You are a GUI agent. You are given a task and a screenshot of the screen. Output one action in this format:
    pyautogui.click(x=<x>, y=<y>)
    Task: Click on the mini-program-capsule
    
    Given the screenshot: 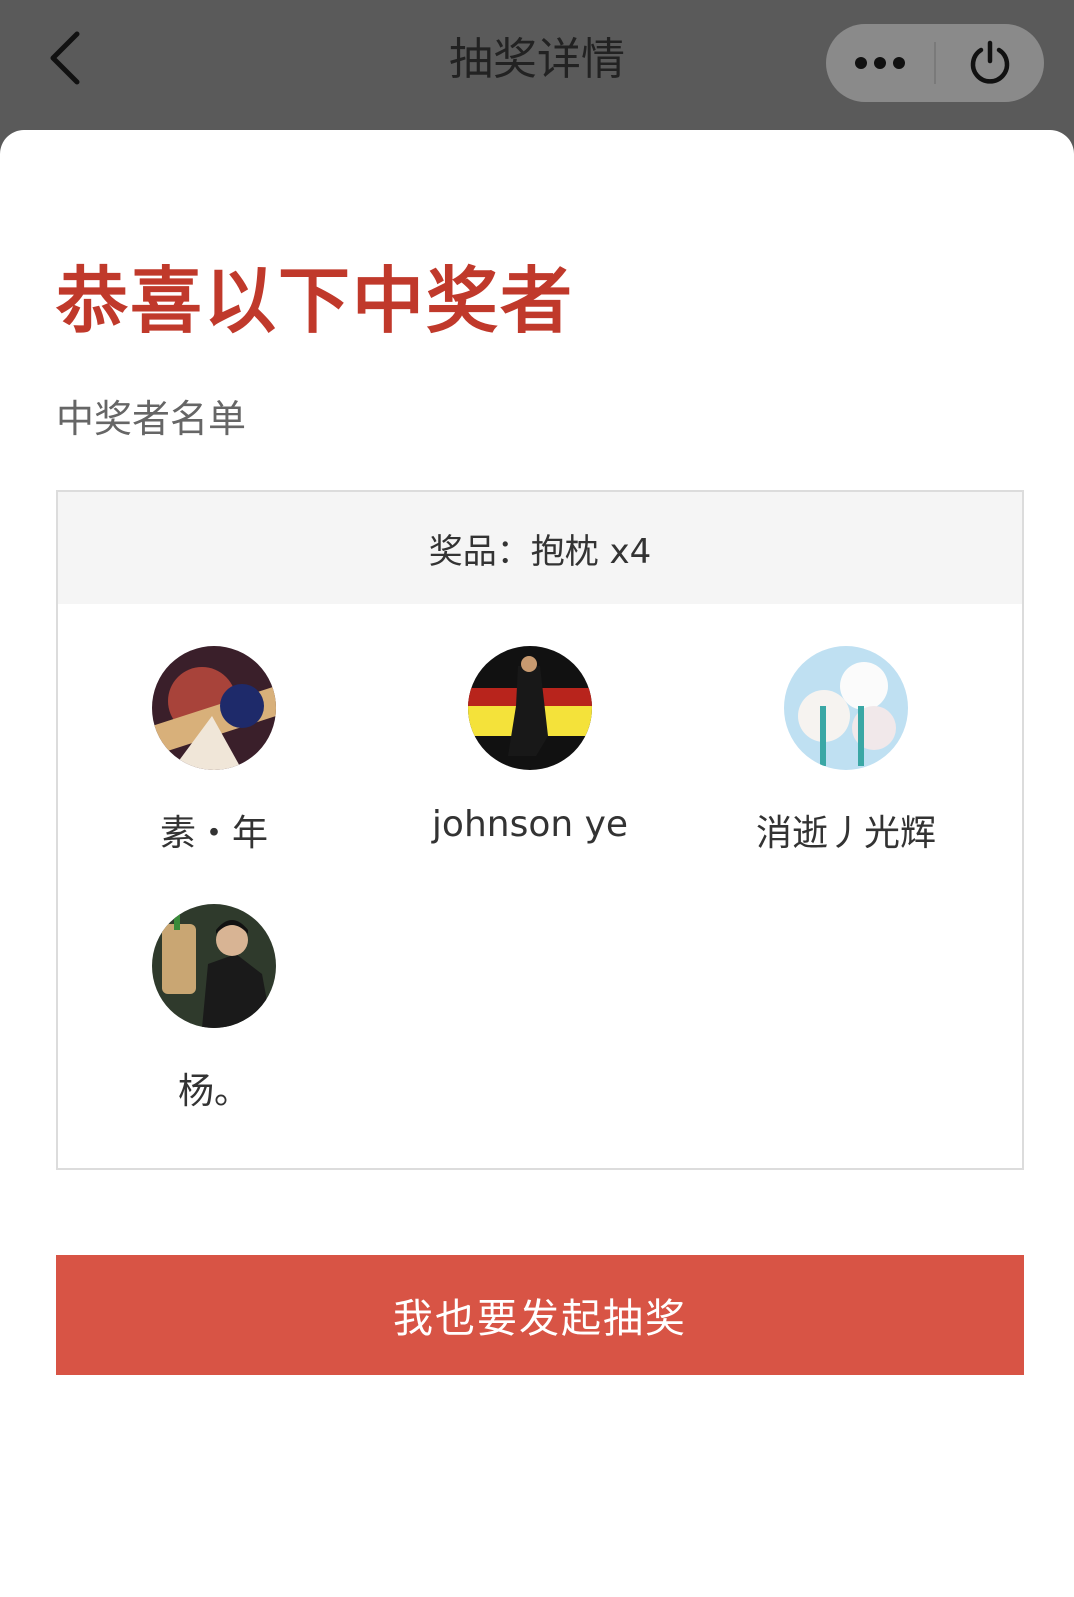 What is the action you would take?
    pyautogui.click(x=935, y=63)
    